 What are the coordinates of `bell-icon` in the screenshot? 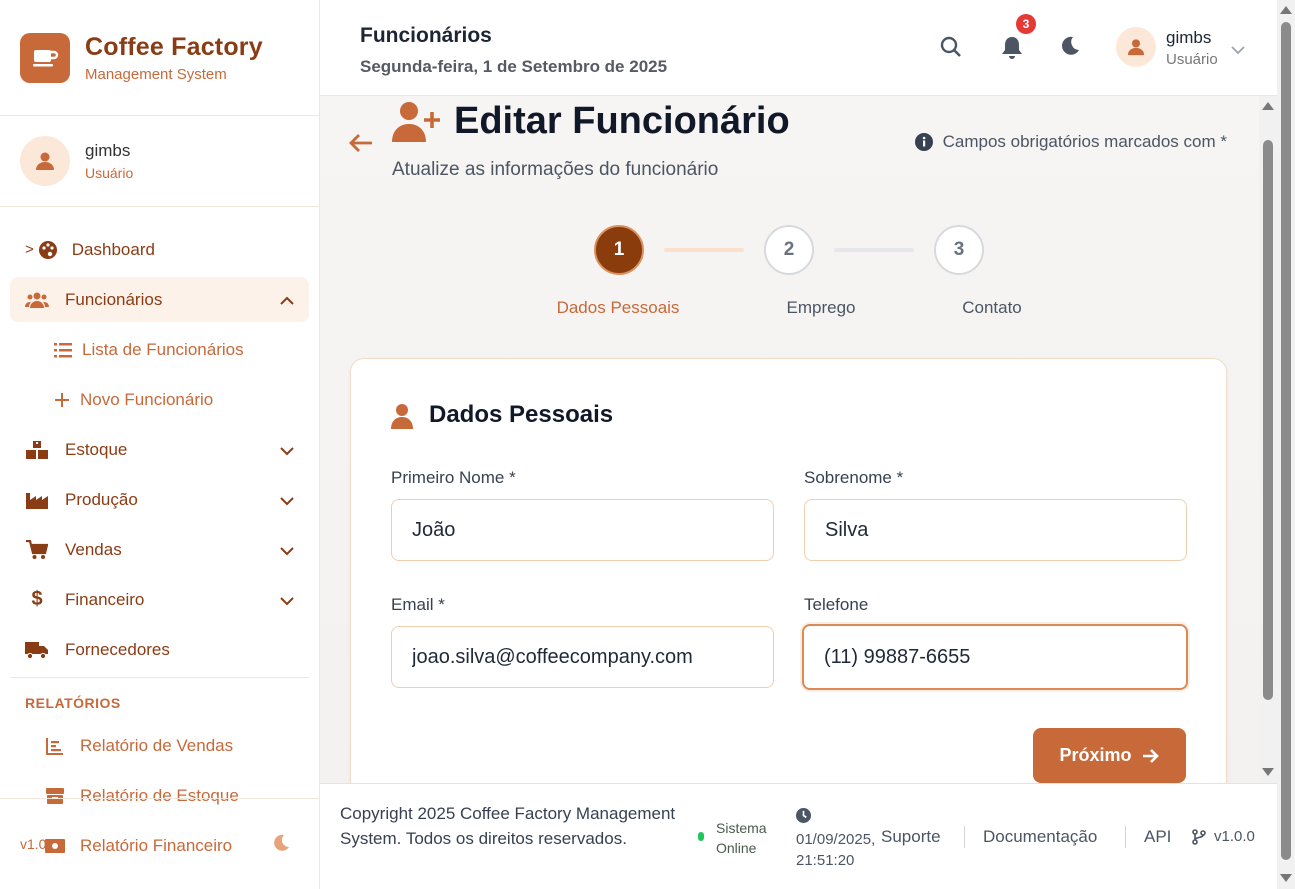 It's located at (1012, 50).